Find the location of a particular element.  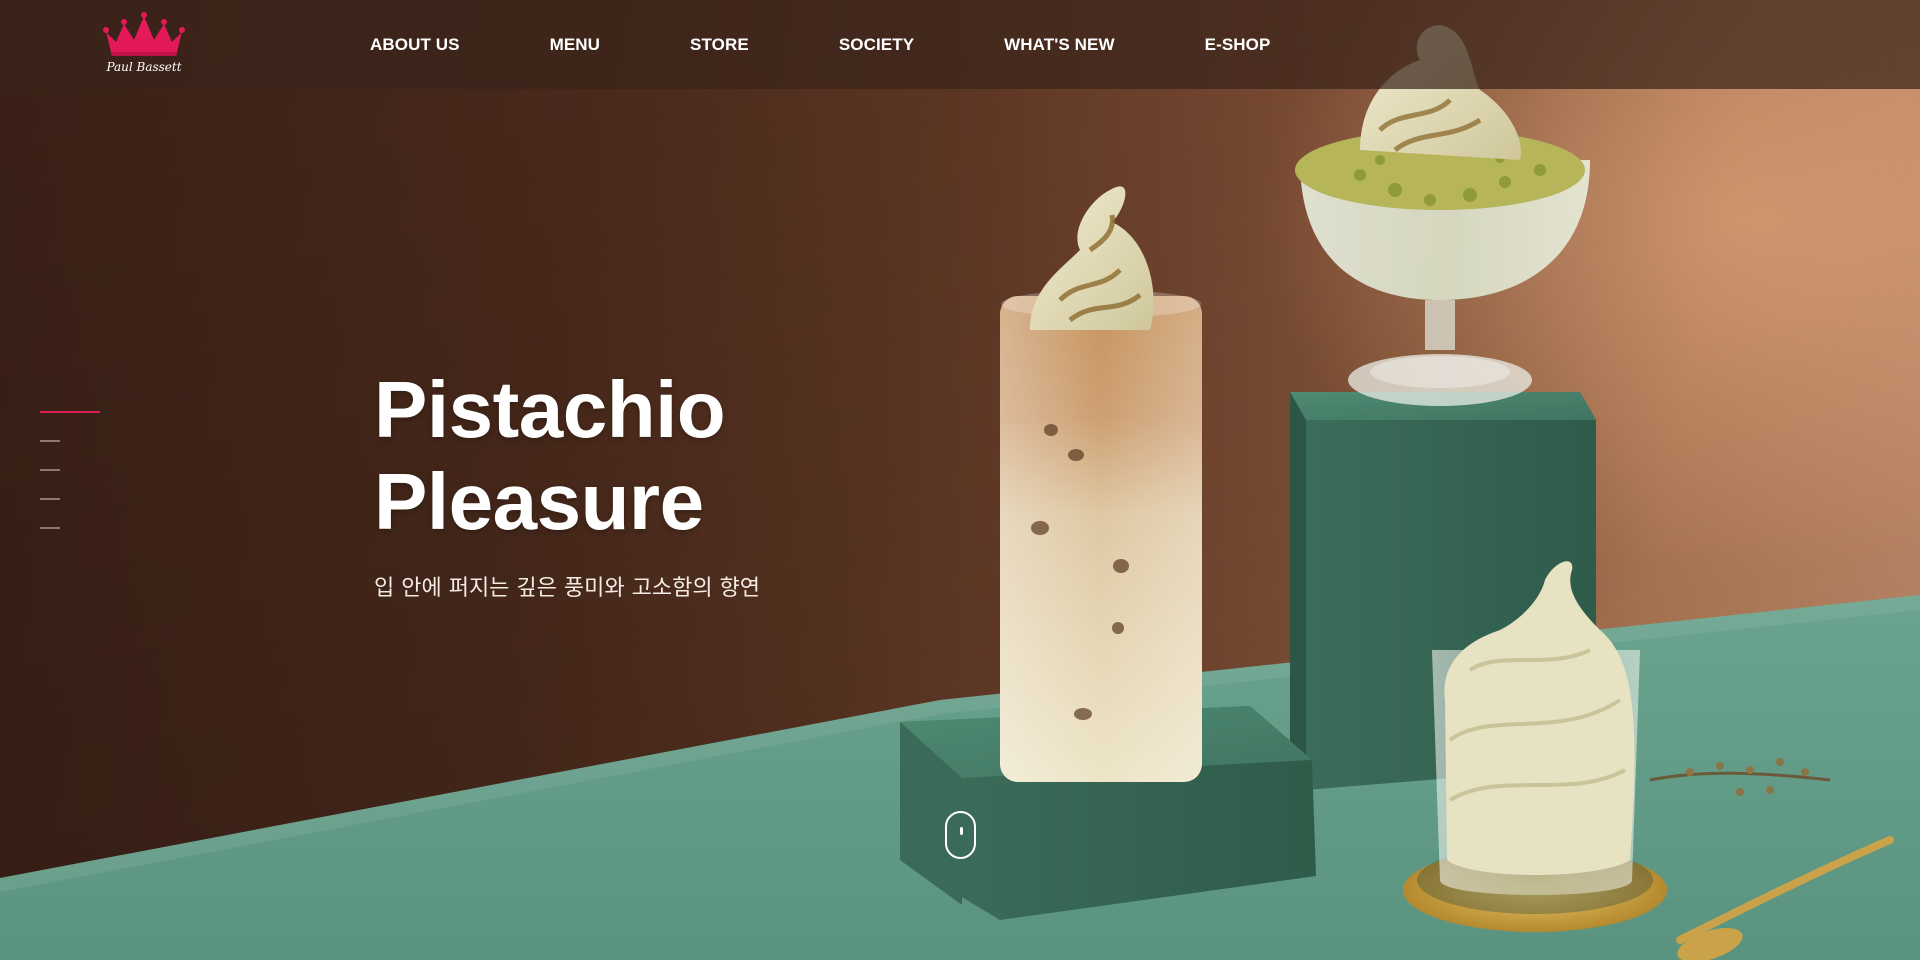

nav-society: SOCIETY is located at coordinates (876, 45).